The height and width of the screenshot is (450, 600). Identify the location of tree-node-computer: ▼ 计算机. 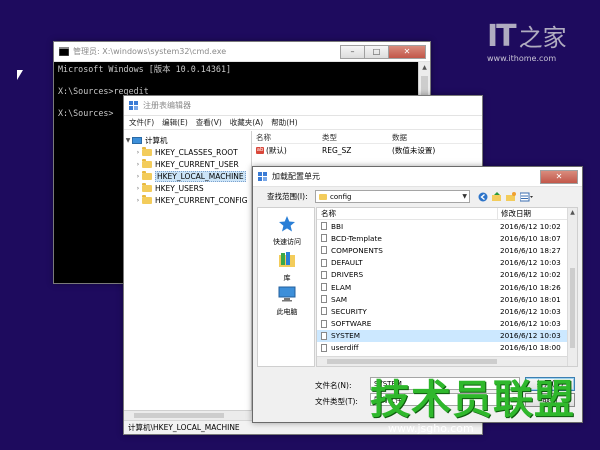
(187, 140).